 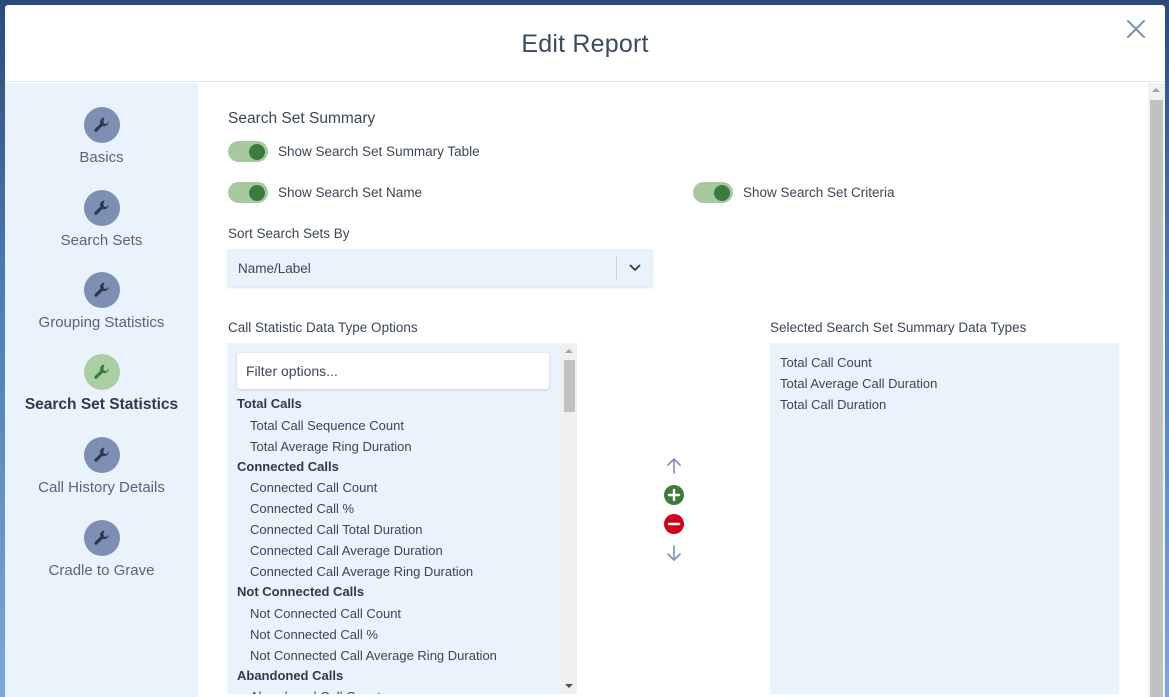 What do you see at coordinates (274, 268) in the screenshot?
I see `sort-select-value: Name/Label` at bounding box center [274, 268].